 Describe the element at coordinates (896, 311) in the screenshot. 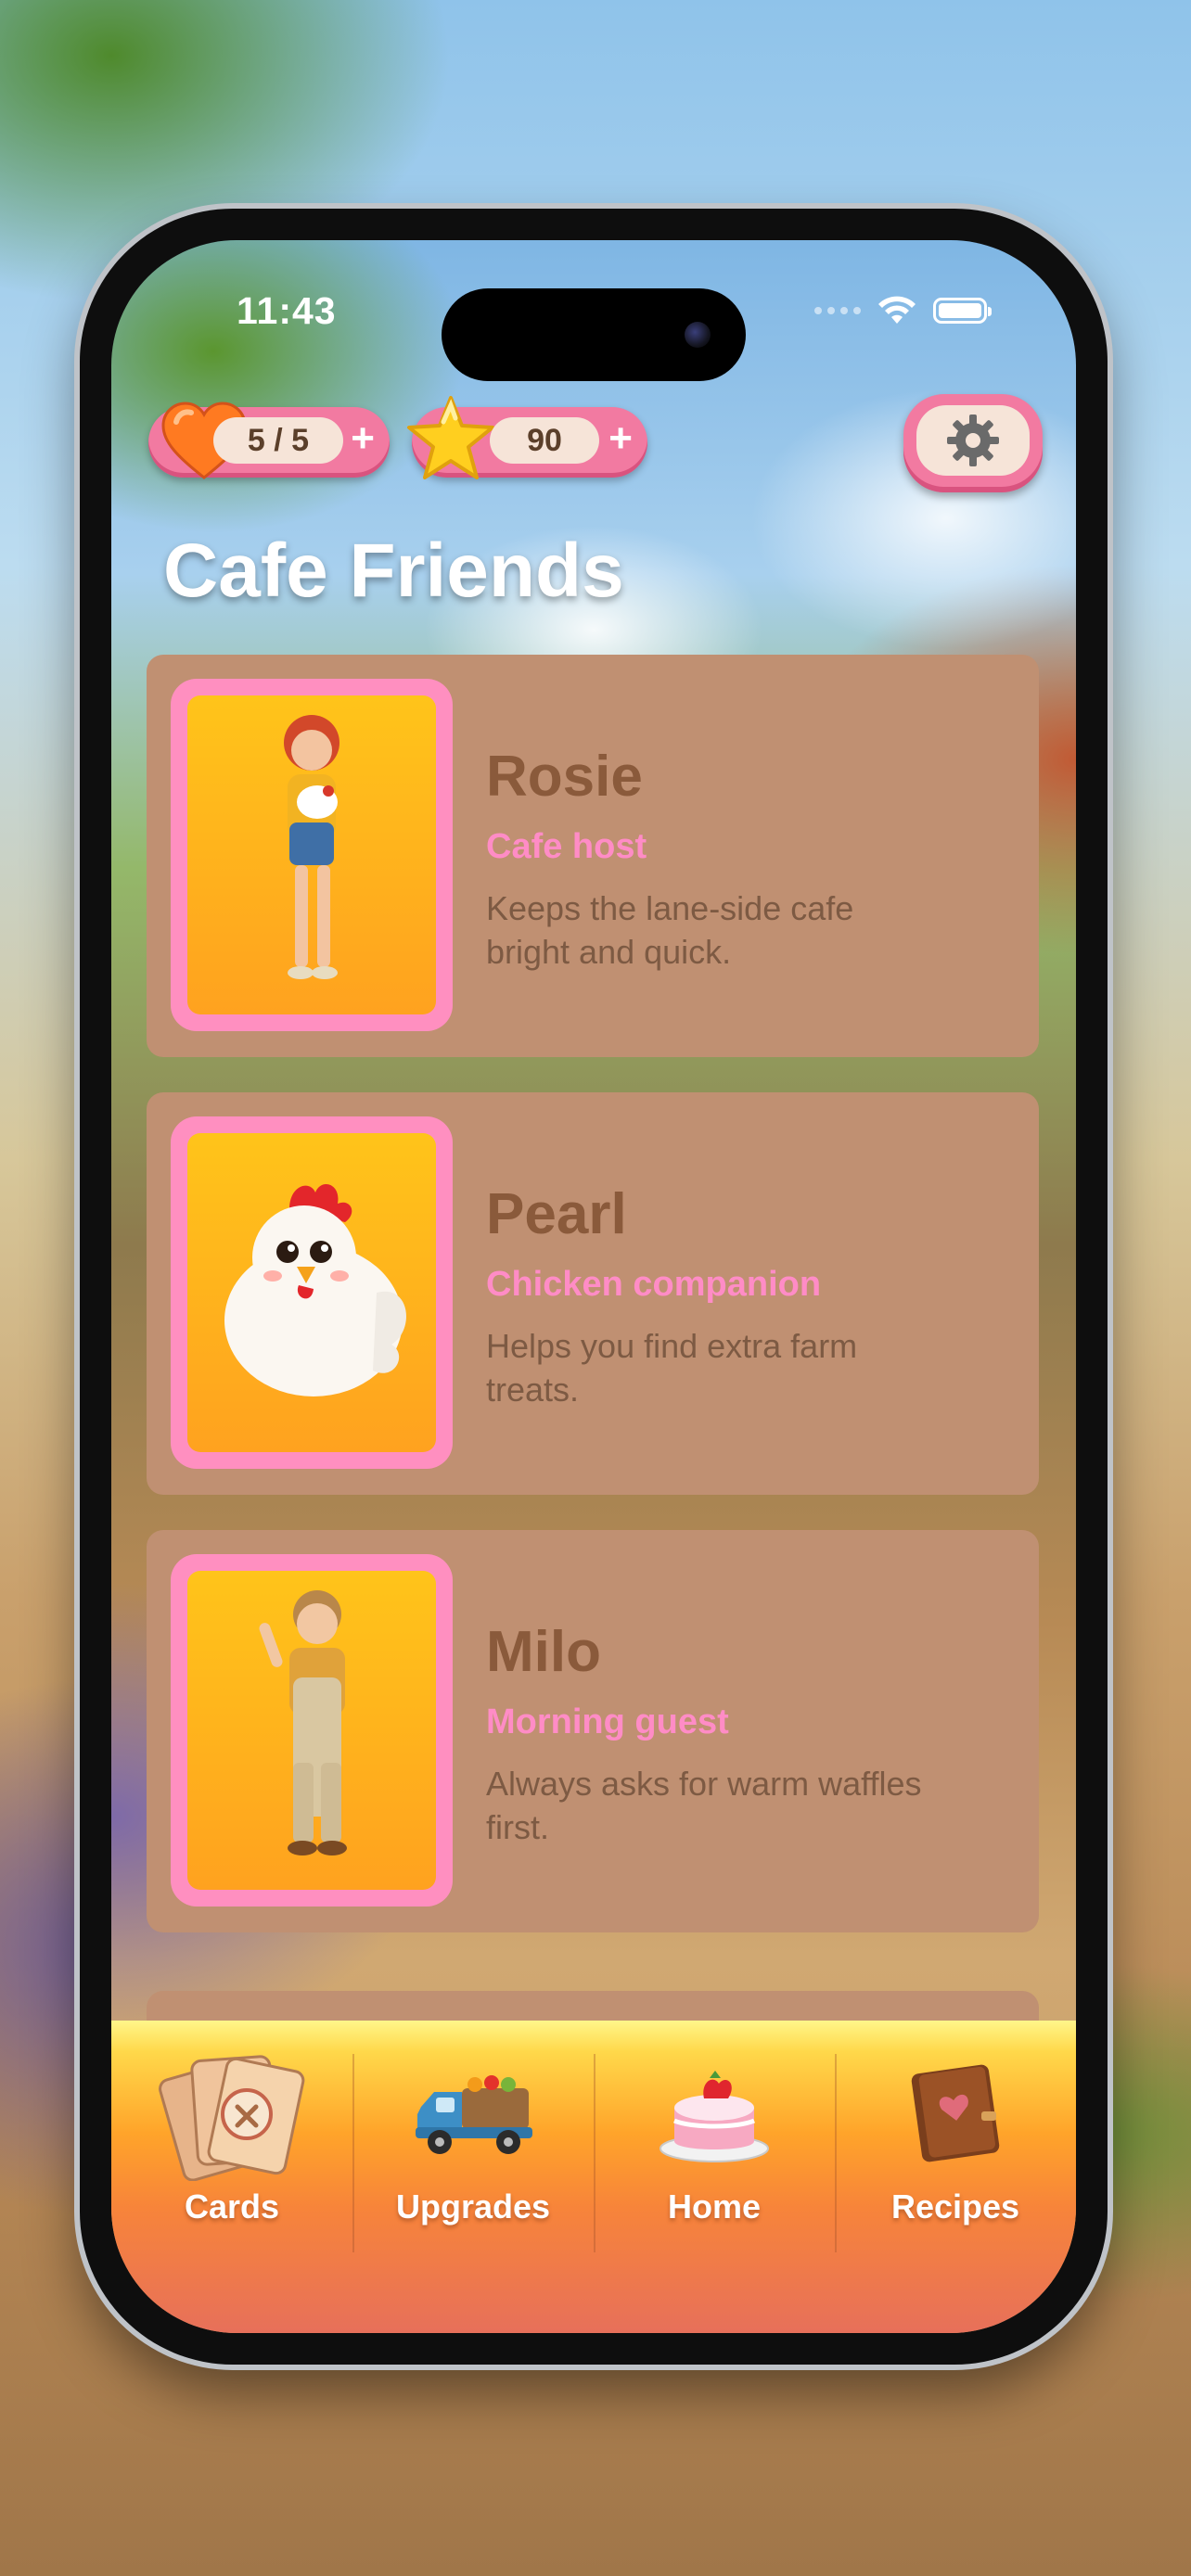

I see `wifi-icon` at that location.